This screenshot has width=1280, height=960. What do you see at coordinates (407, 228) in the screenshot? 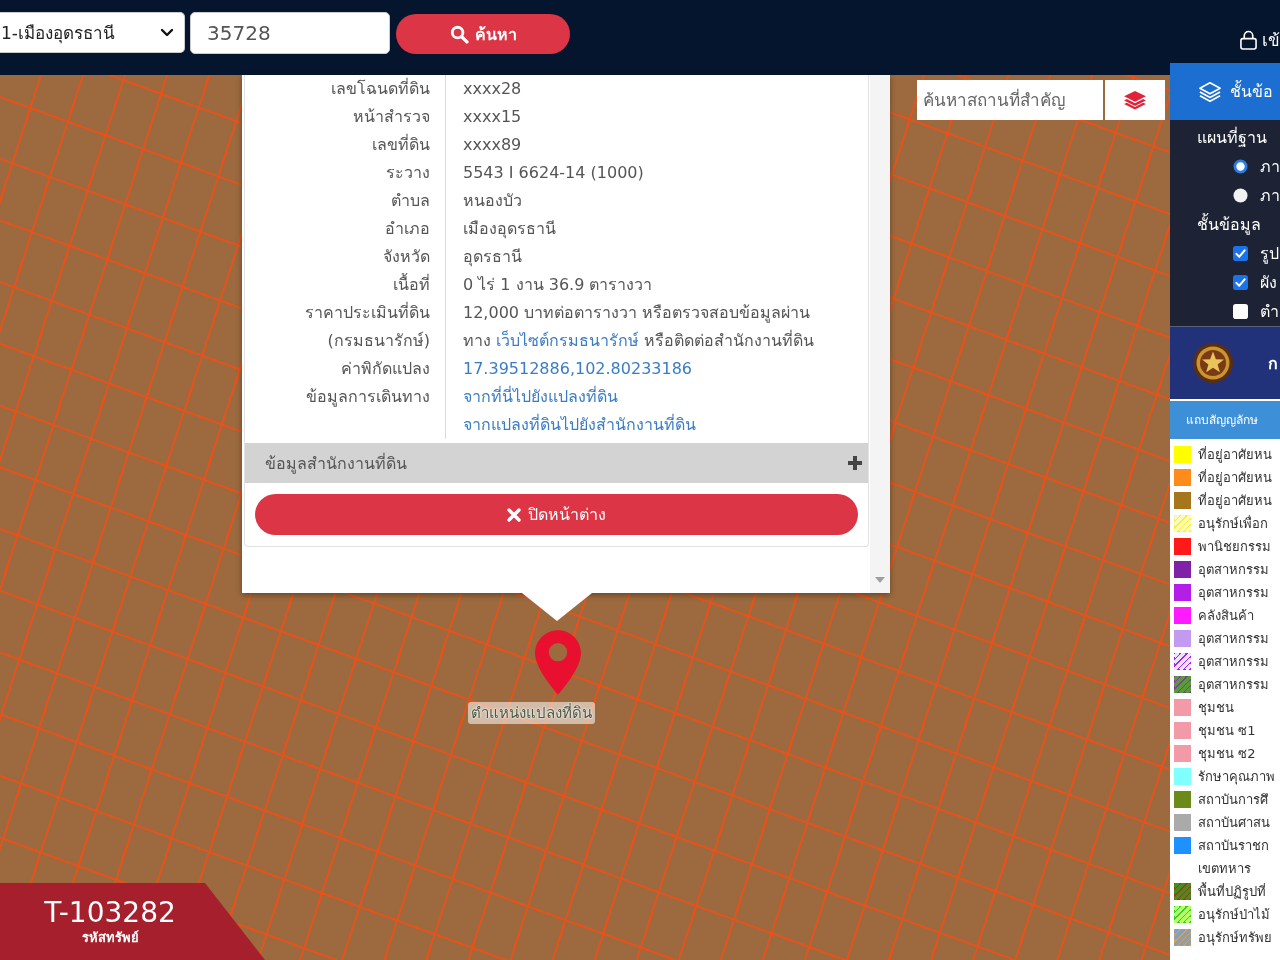
I see `field-label: อำเภอ` at bounding box center [407, 228].